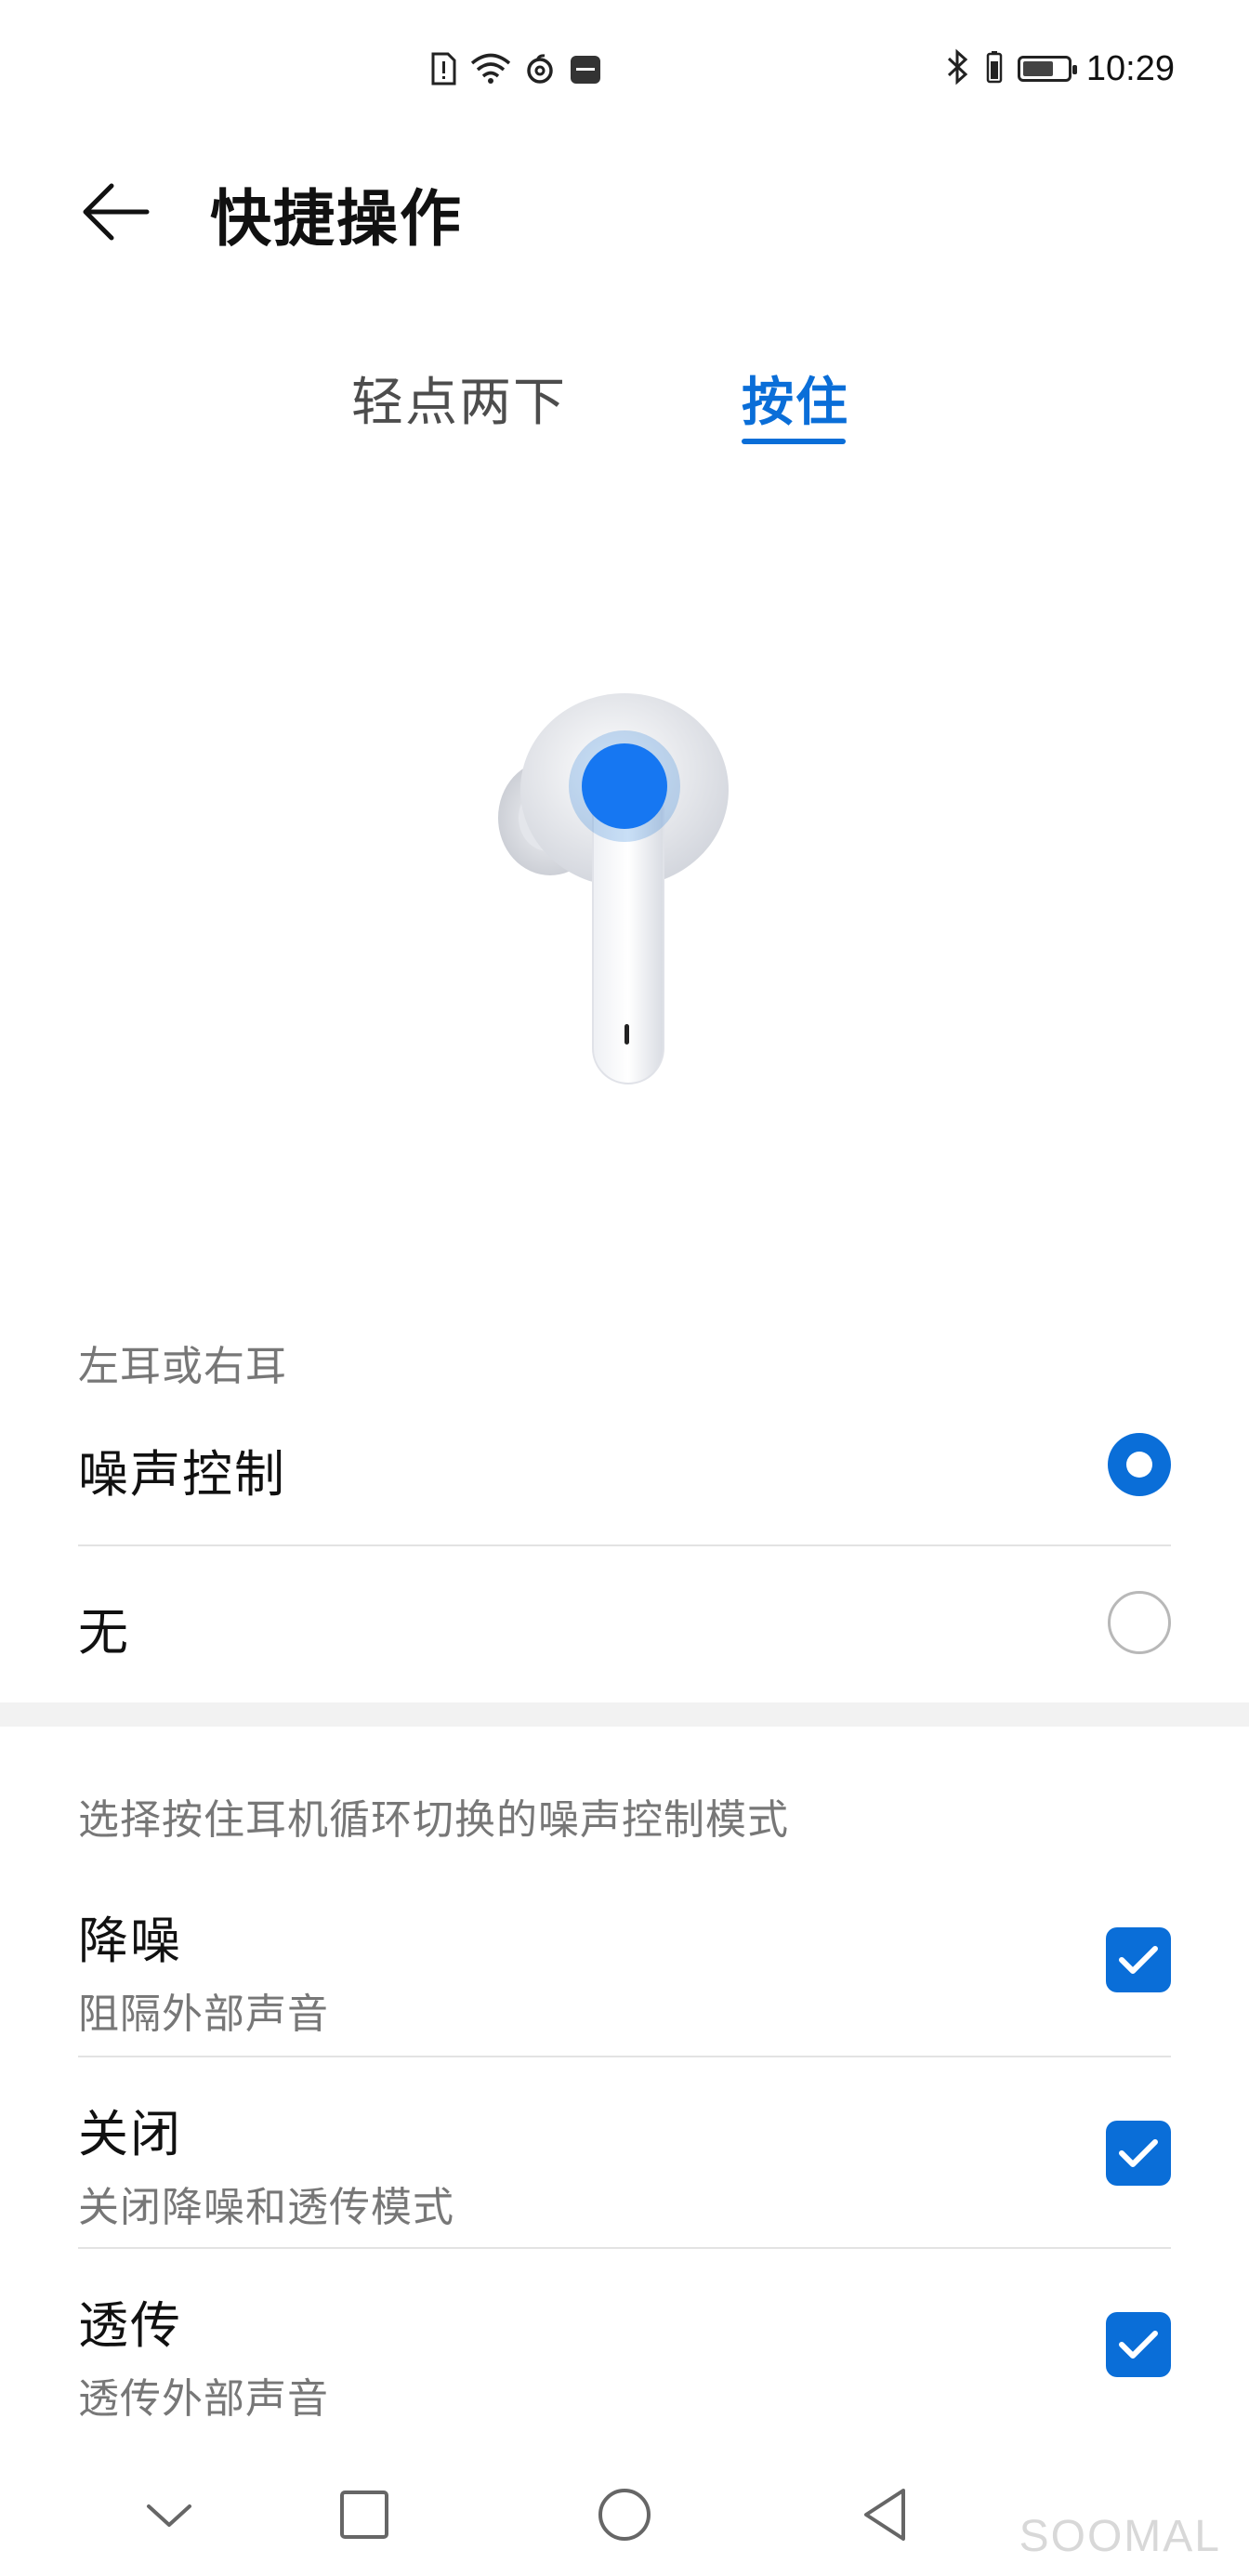 This screenshot has width=1249, height=2576. I want to click on home-circle-icon, so click(624, 2515).